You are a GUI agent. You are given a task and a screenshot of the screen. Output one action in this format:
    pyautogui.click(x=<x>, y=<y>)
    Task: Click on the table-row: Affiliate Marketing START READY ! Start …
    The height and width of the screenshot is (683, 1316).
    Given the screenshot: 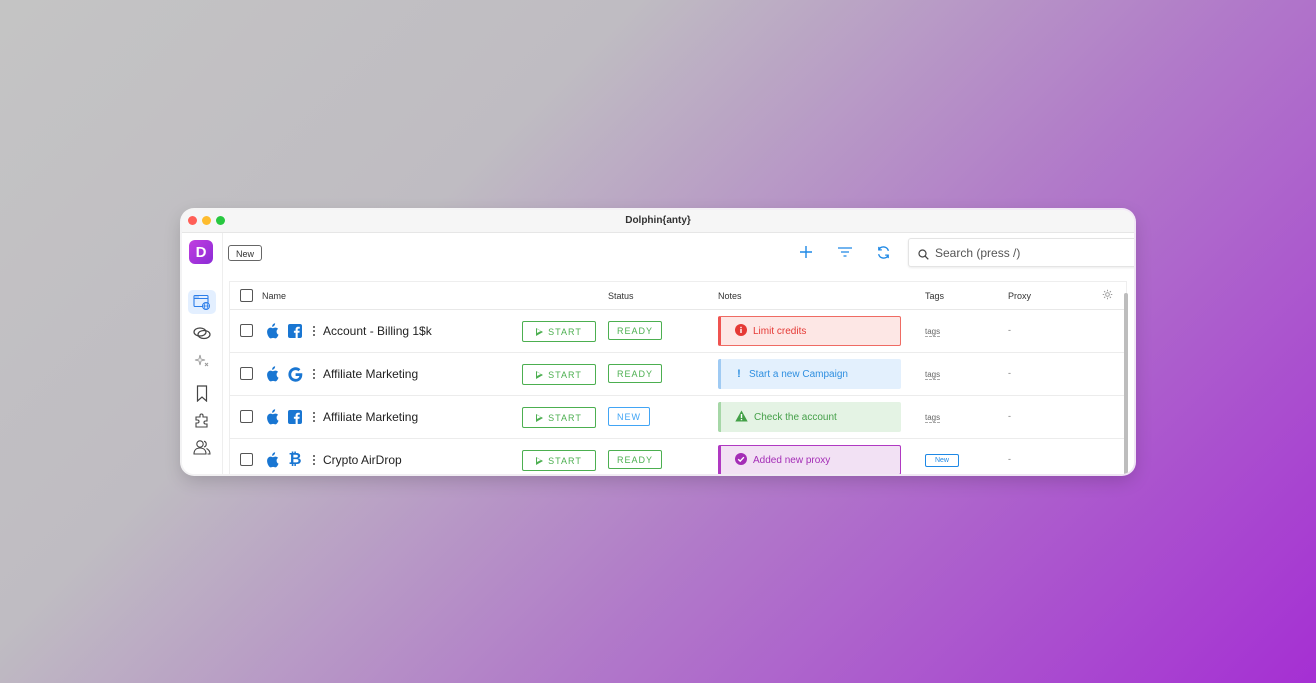 What is the action you would take?
    pyautogui.click(x=678, y=374)
    